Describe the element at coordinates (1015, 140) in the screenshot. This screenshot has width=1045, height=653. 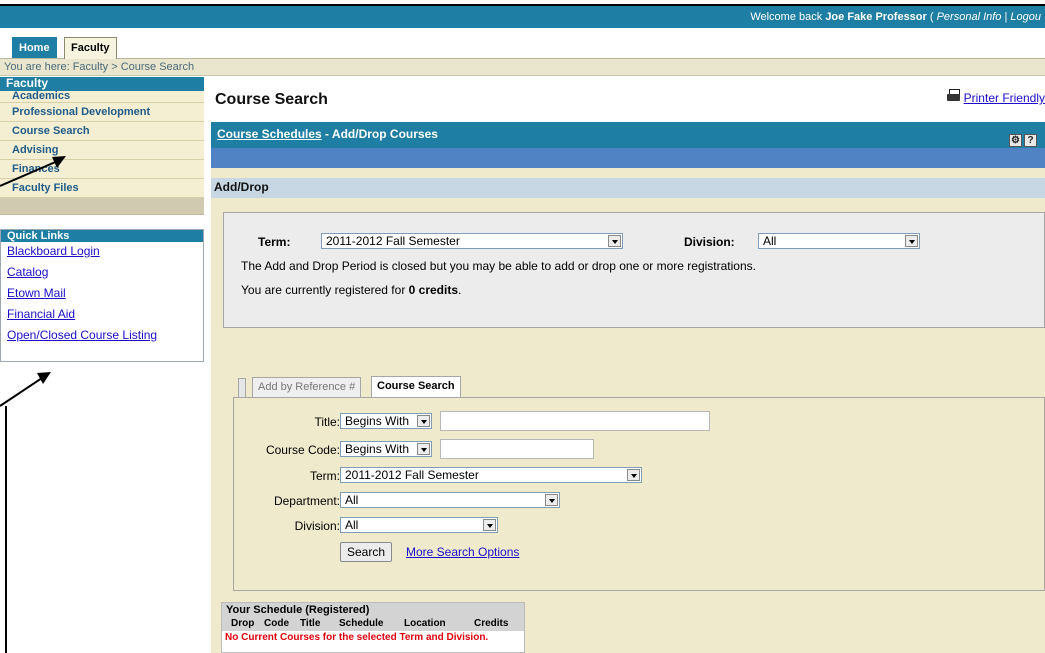
I see `wrench-icon: ⚙` at that location.